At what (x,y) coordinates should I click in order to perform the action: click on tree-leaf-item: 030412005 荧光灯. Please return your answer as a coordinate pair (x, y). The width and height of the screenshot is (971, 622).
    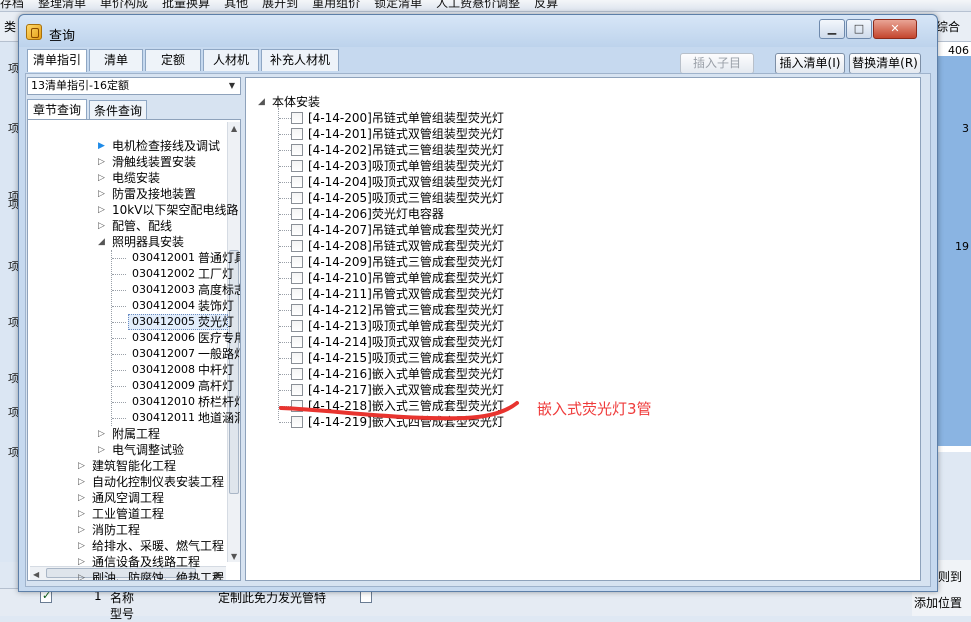
    Looking at the image, I should click on (131, 322).